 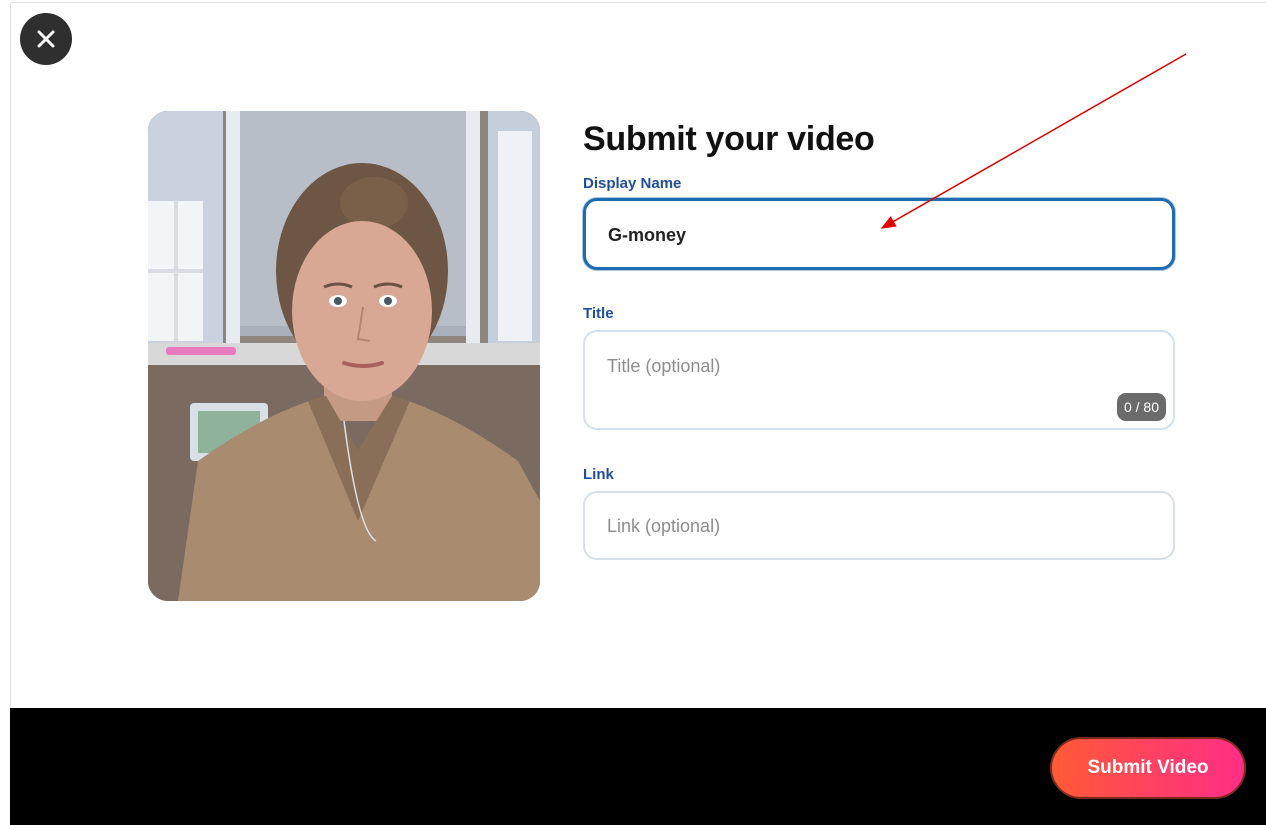 I want to click on display-name-field: G-money, so click(x=879, y=234).